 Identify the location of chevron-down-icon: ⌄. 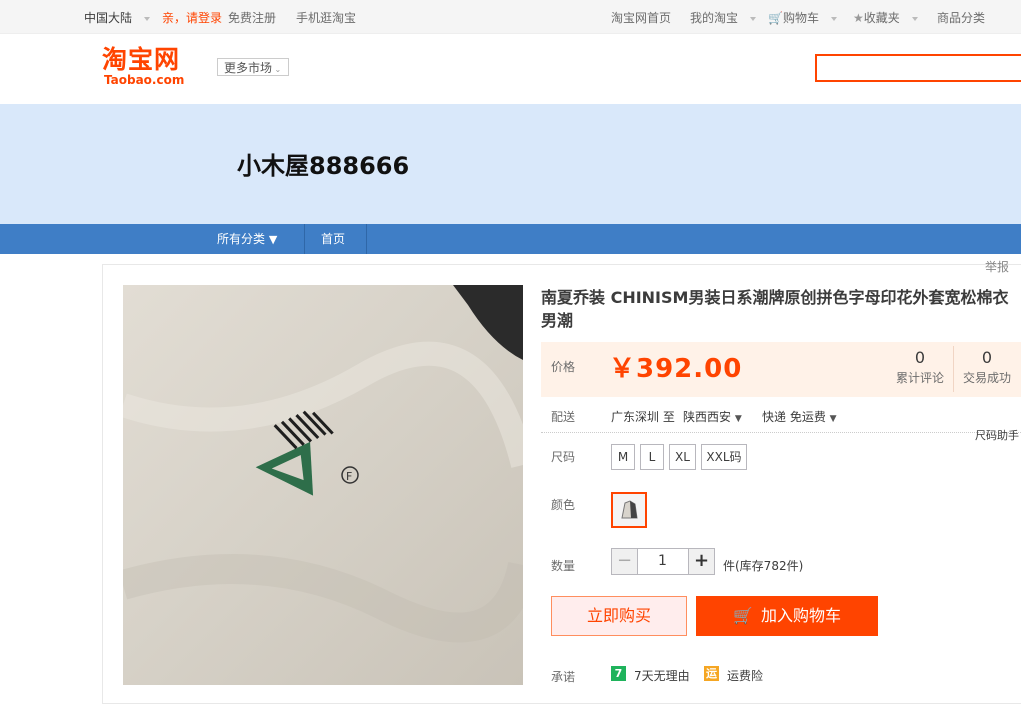
(277, 69).